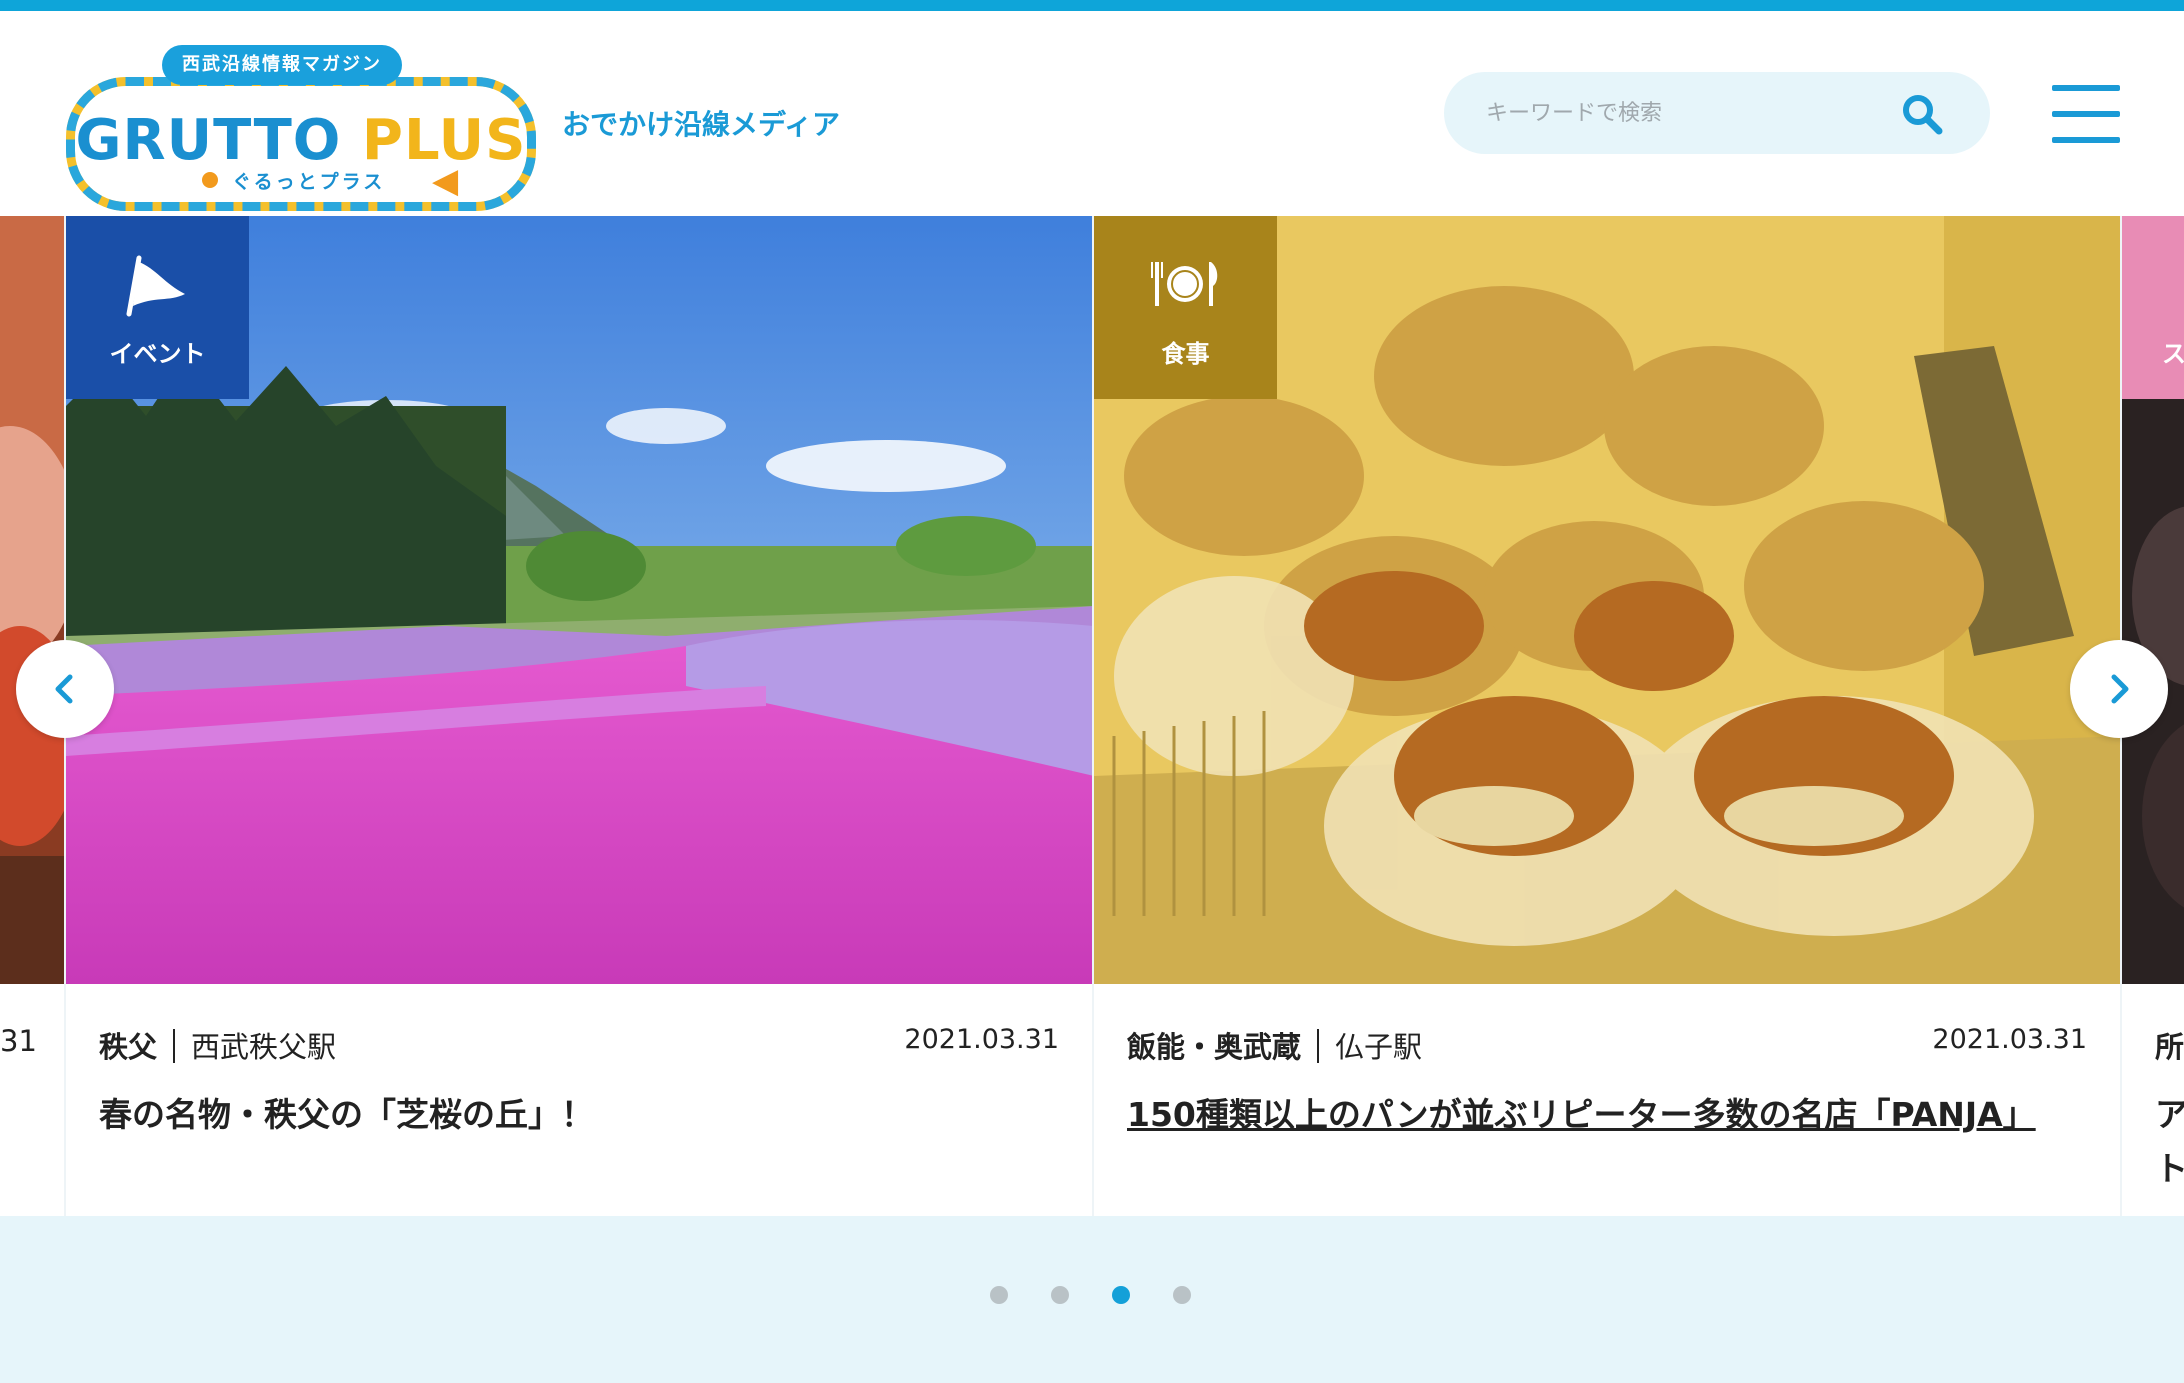 This screenshot has height=1383, width=2184. What do you see at coordinates (701, 124) in the screenshot?
I see `site-tagline: おでかけ沿線メディア` at bounding box center [701, 124].